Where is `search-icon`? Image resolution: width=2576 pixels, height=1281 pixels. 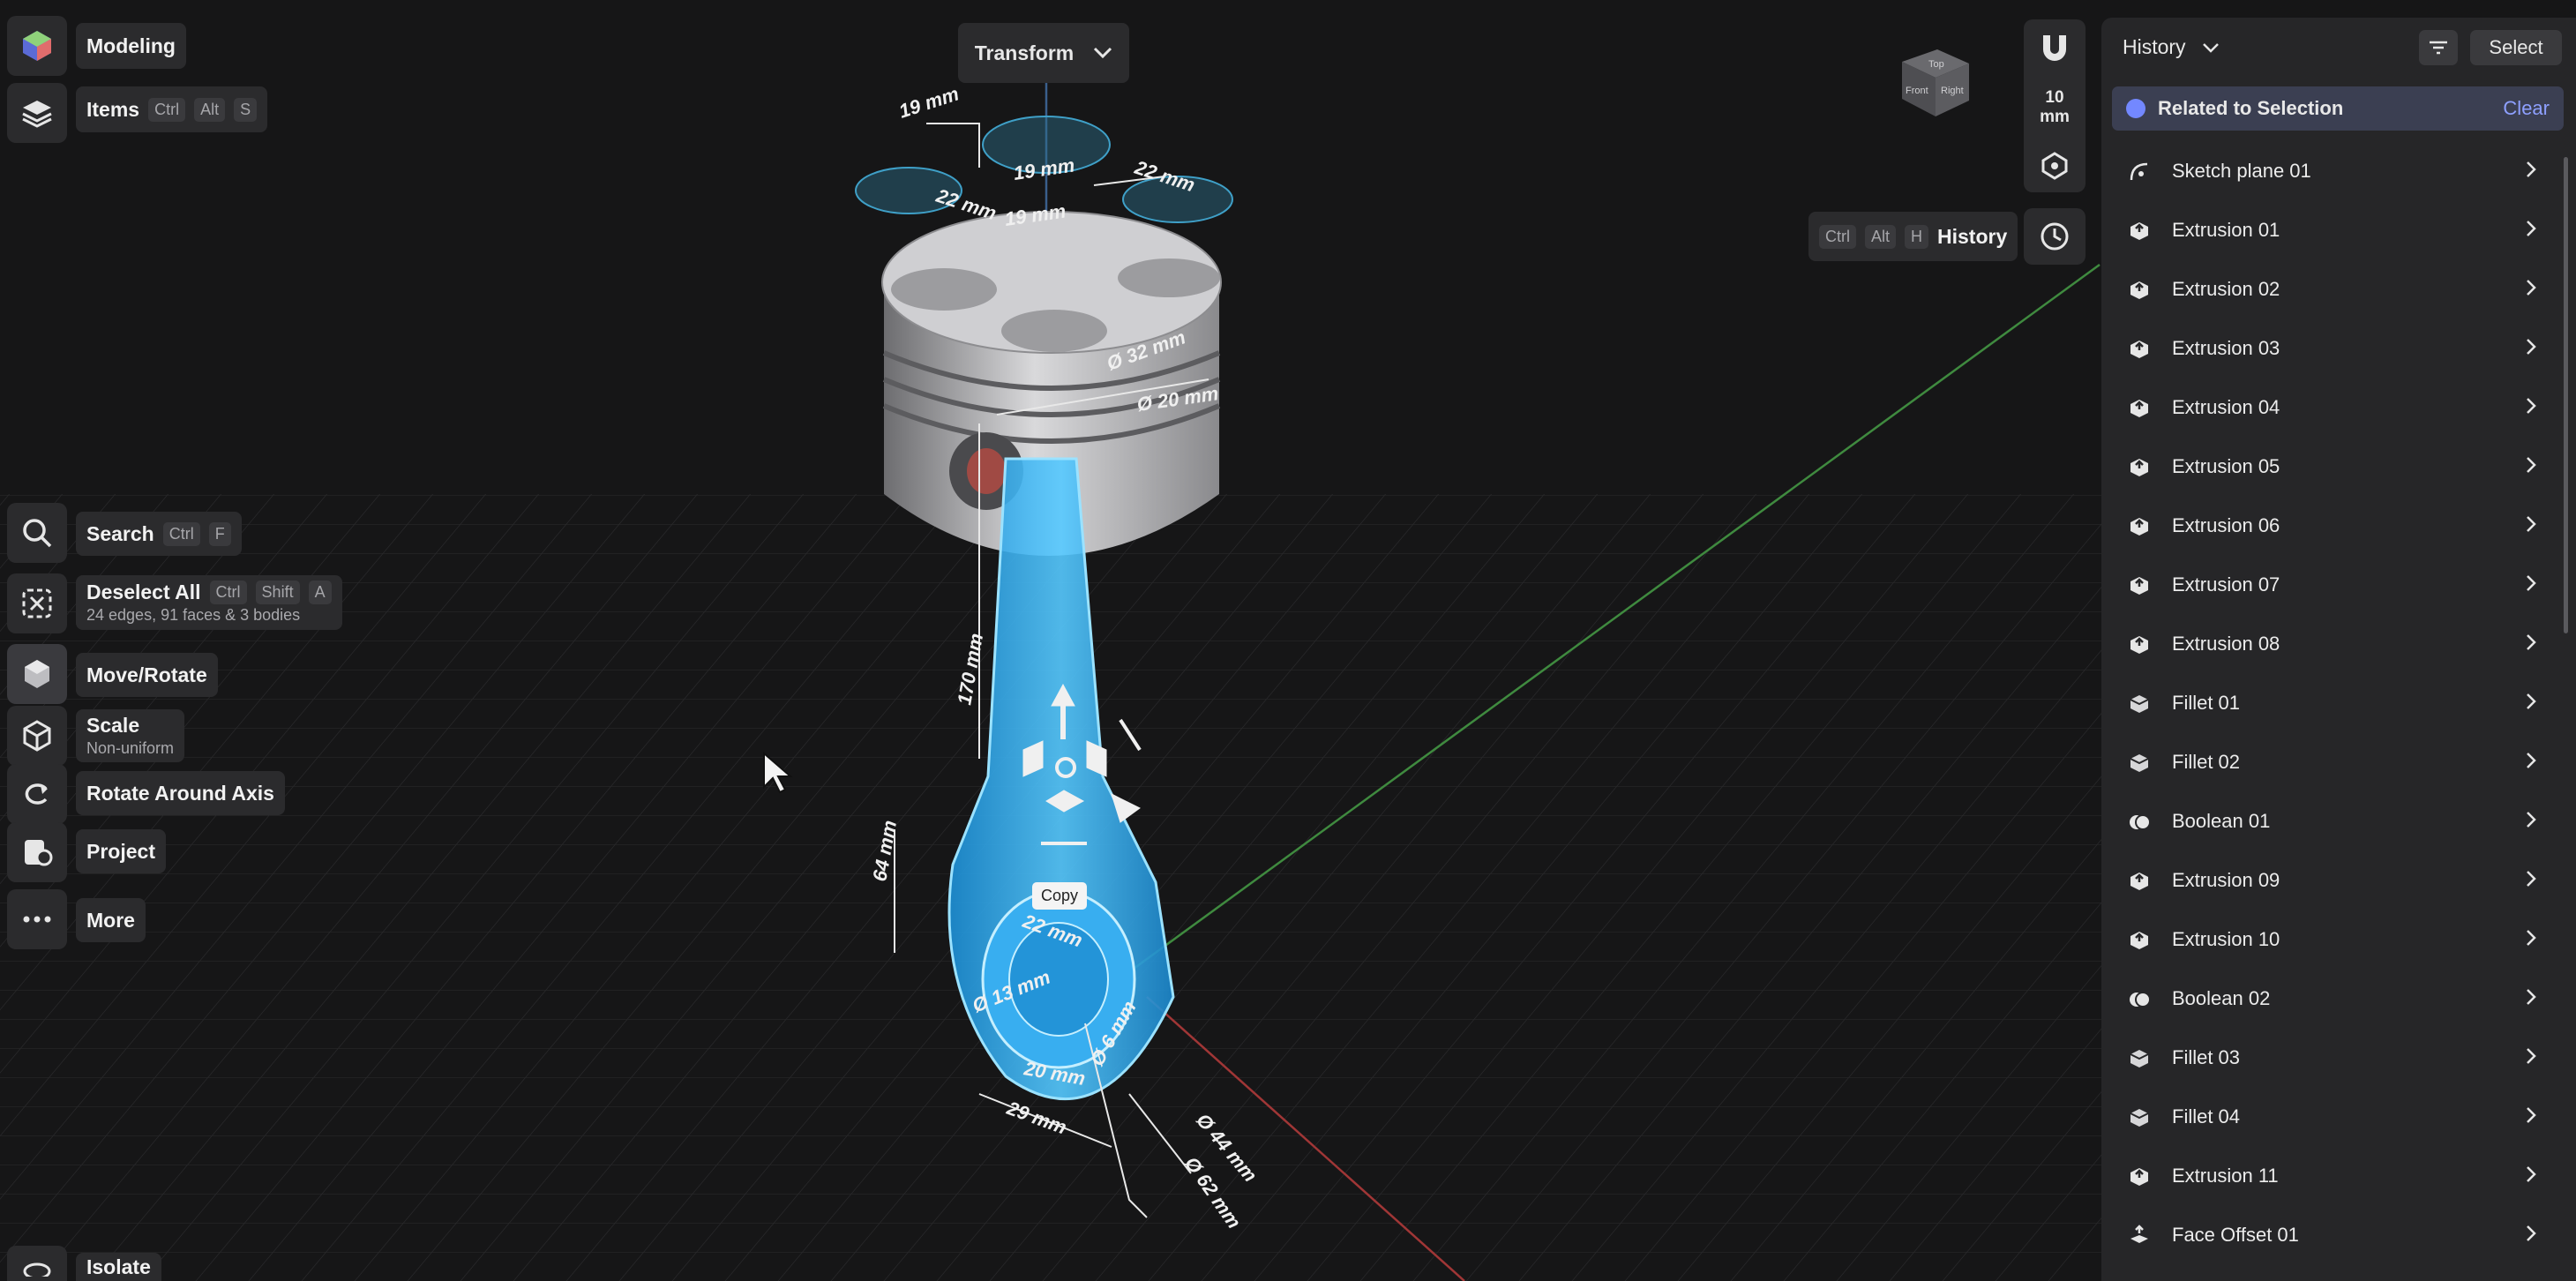
search-icon is located at coordinates (38, 533).